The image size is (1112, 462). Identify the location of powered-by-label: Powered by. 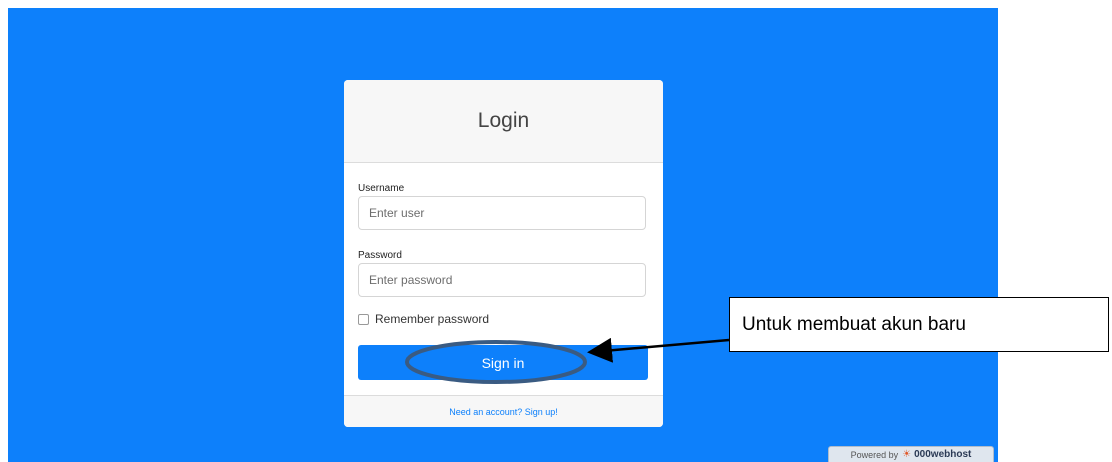
(874, 454).